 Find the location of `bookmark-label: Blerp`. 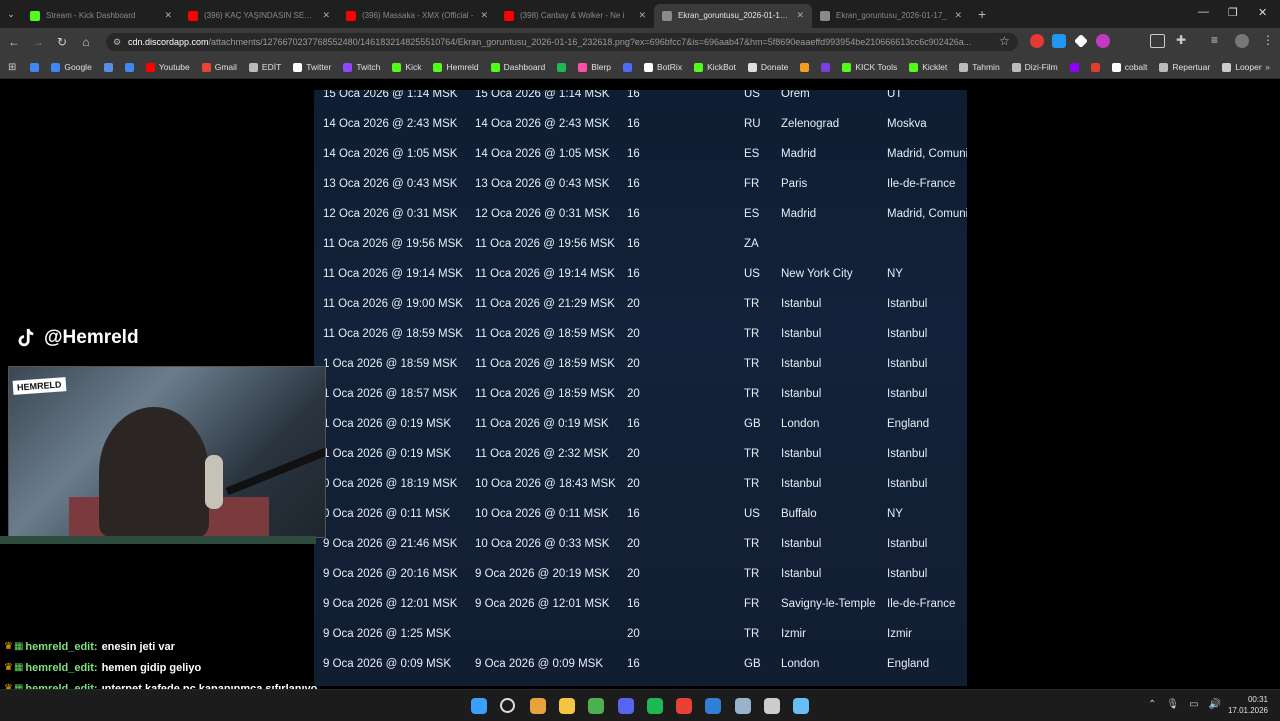

bookmark-label: Blerp is located at coordinates (601, 67).